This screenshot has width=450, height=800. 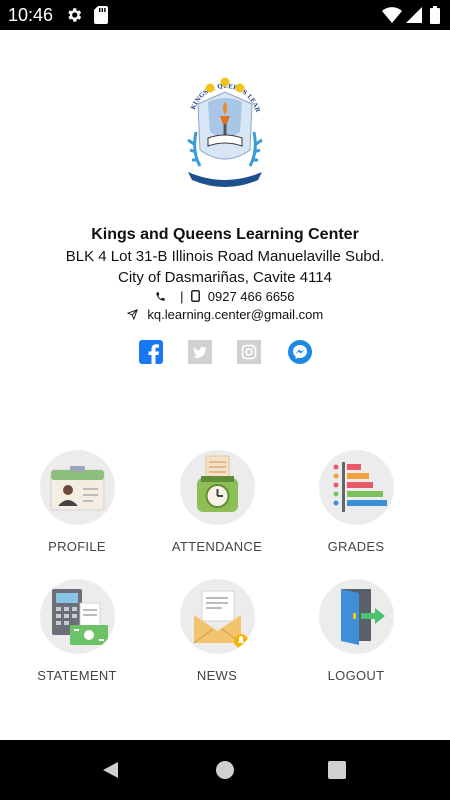 What do you see at coordinates (249, 352) in the screenshot?
I see `instagram-icon` at bounding box center [249, 352].